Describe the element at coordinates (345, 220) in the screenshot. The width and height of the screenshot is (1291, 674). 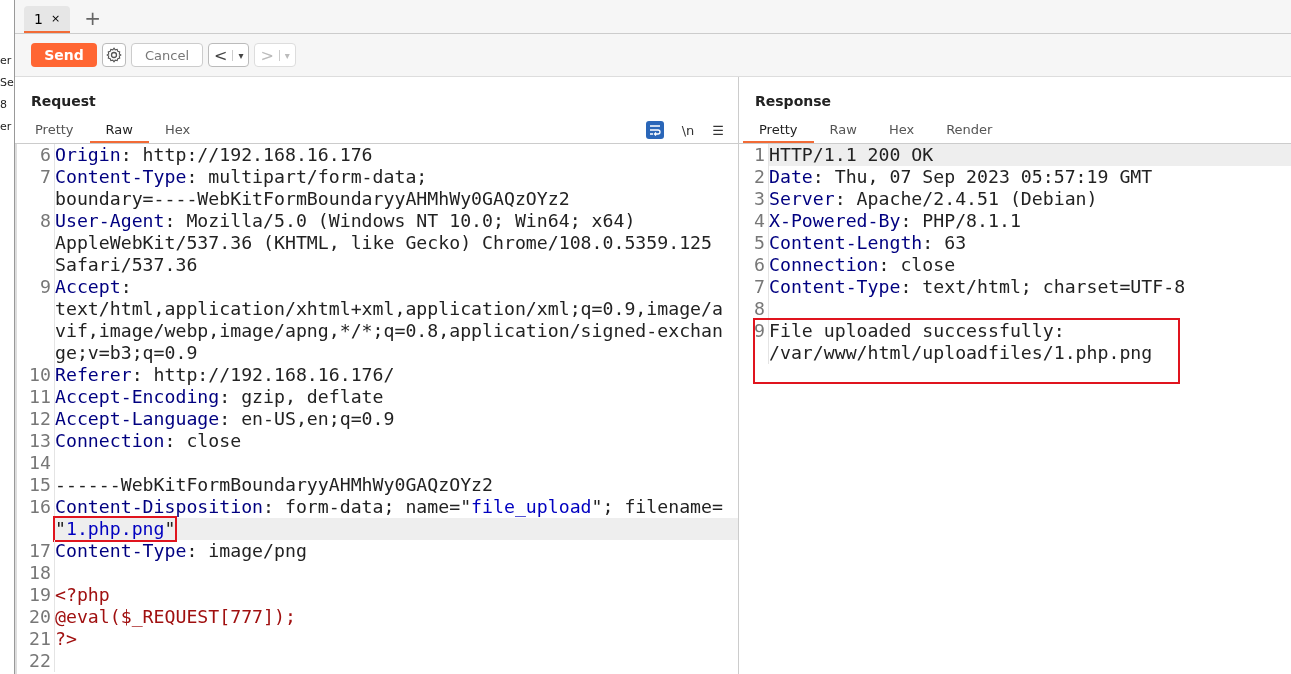
I see `code-line: User-Agent: Mozilla/5.0 (Windows NT 10.0; Win64; x64)` at that location.